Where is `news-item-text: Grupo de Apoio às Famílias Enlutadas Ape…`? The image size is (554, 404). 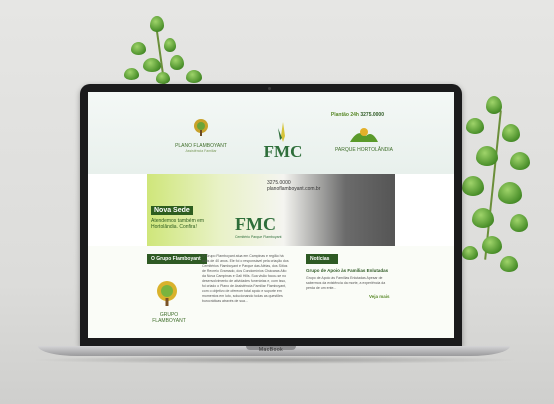 news-item-text: Grupo de Apoio às Famílias Enlutadas Ape… is located at coordinates (346, 283).